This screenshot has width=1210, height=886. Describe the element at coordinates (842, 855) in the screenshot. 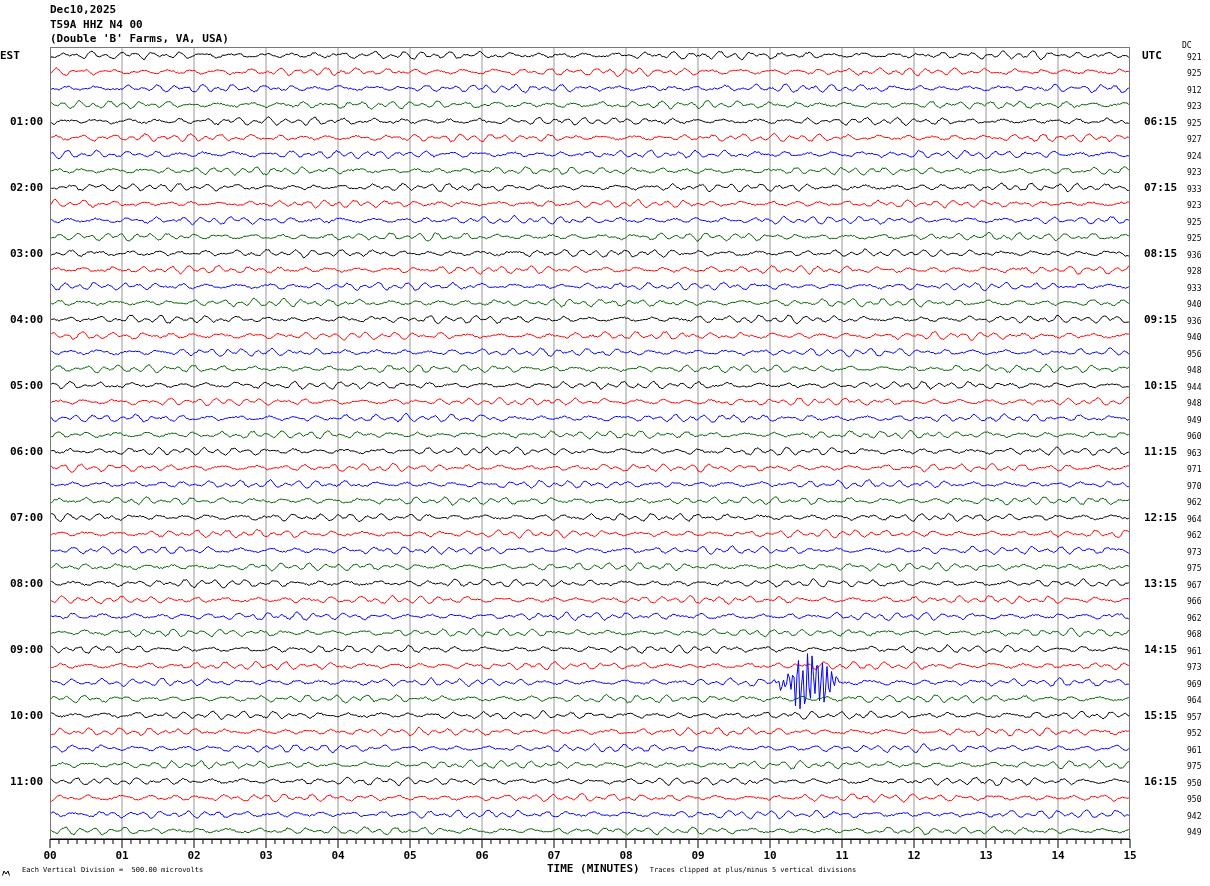

I see `axis-tick-label: 11` at that location.